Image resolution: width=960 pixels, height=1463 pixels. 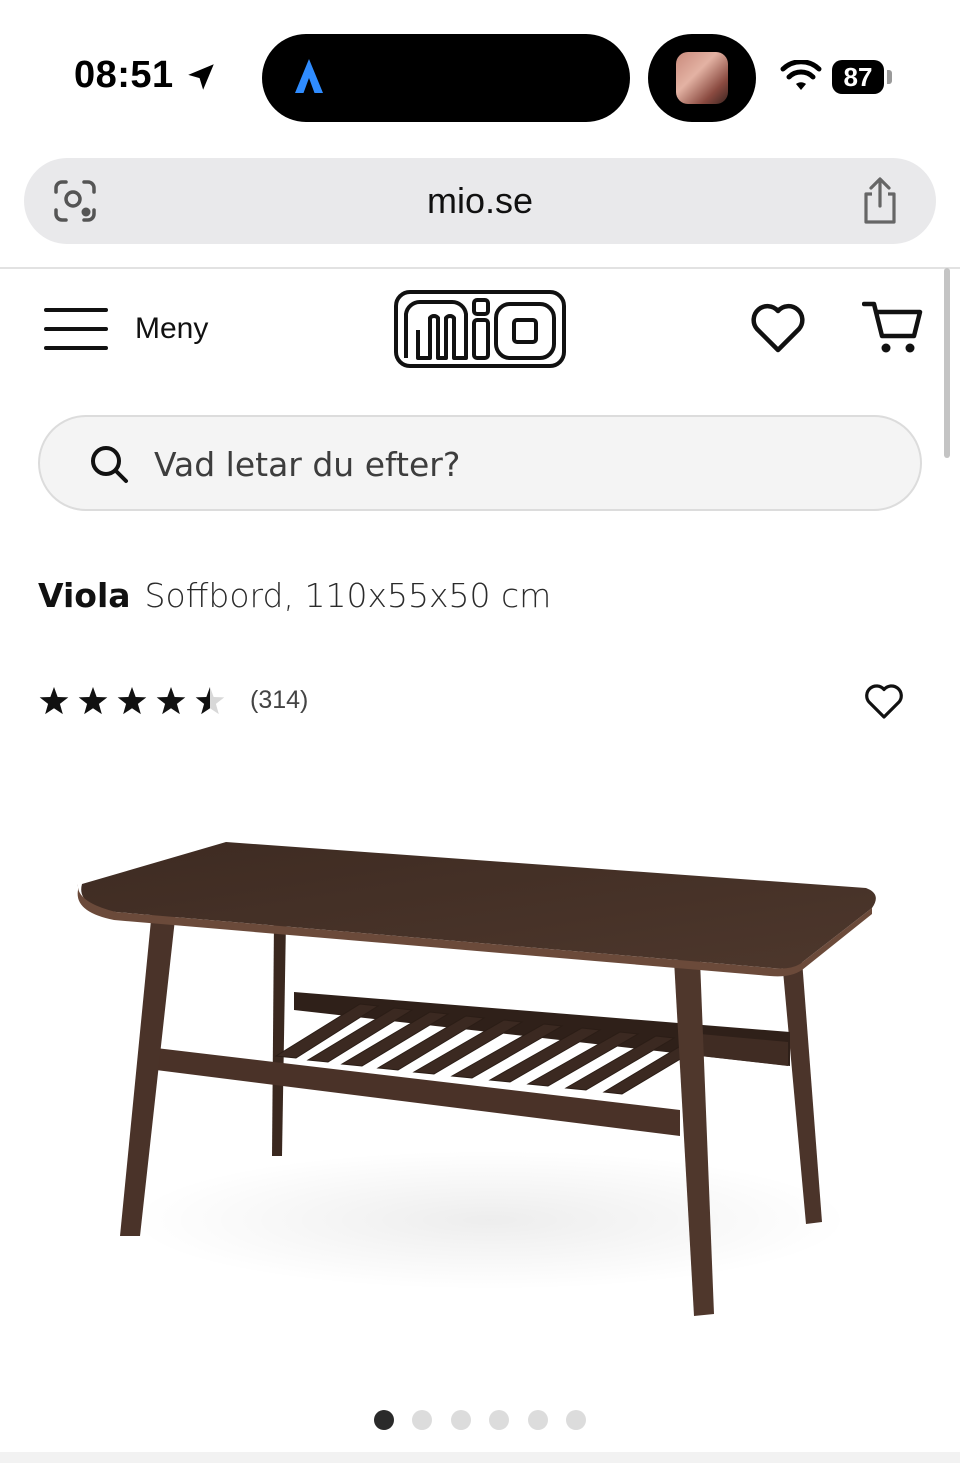 What do you see at coordinates (947, 363) in the screenshot?
I see `page-scrollbar` at bounding box center [947, 363].